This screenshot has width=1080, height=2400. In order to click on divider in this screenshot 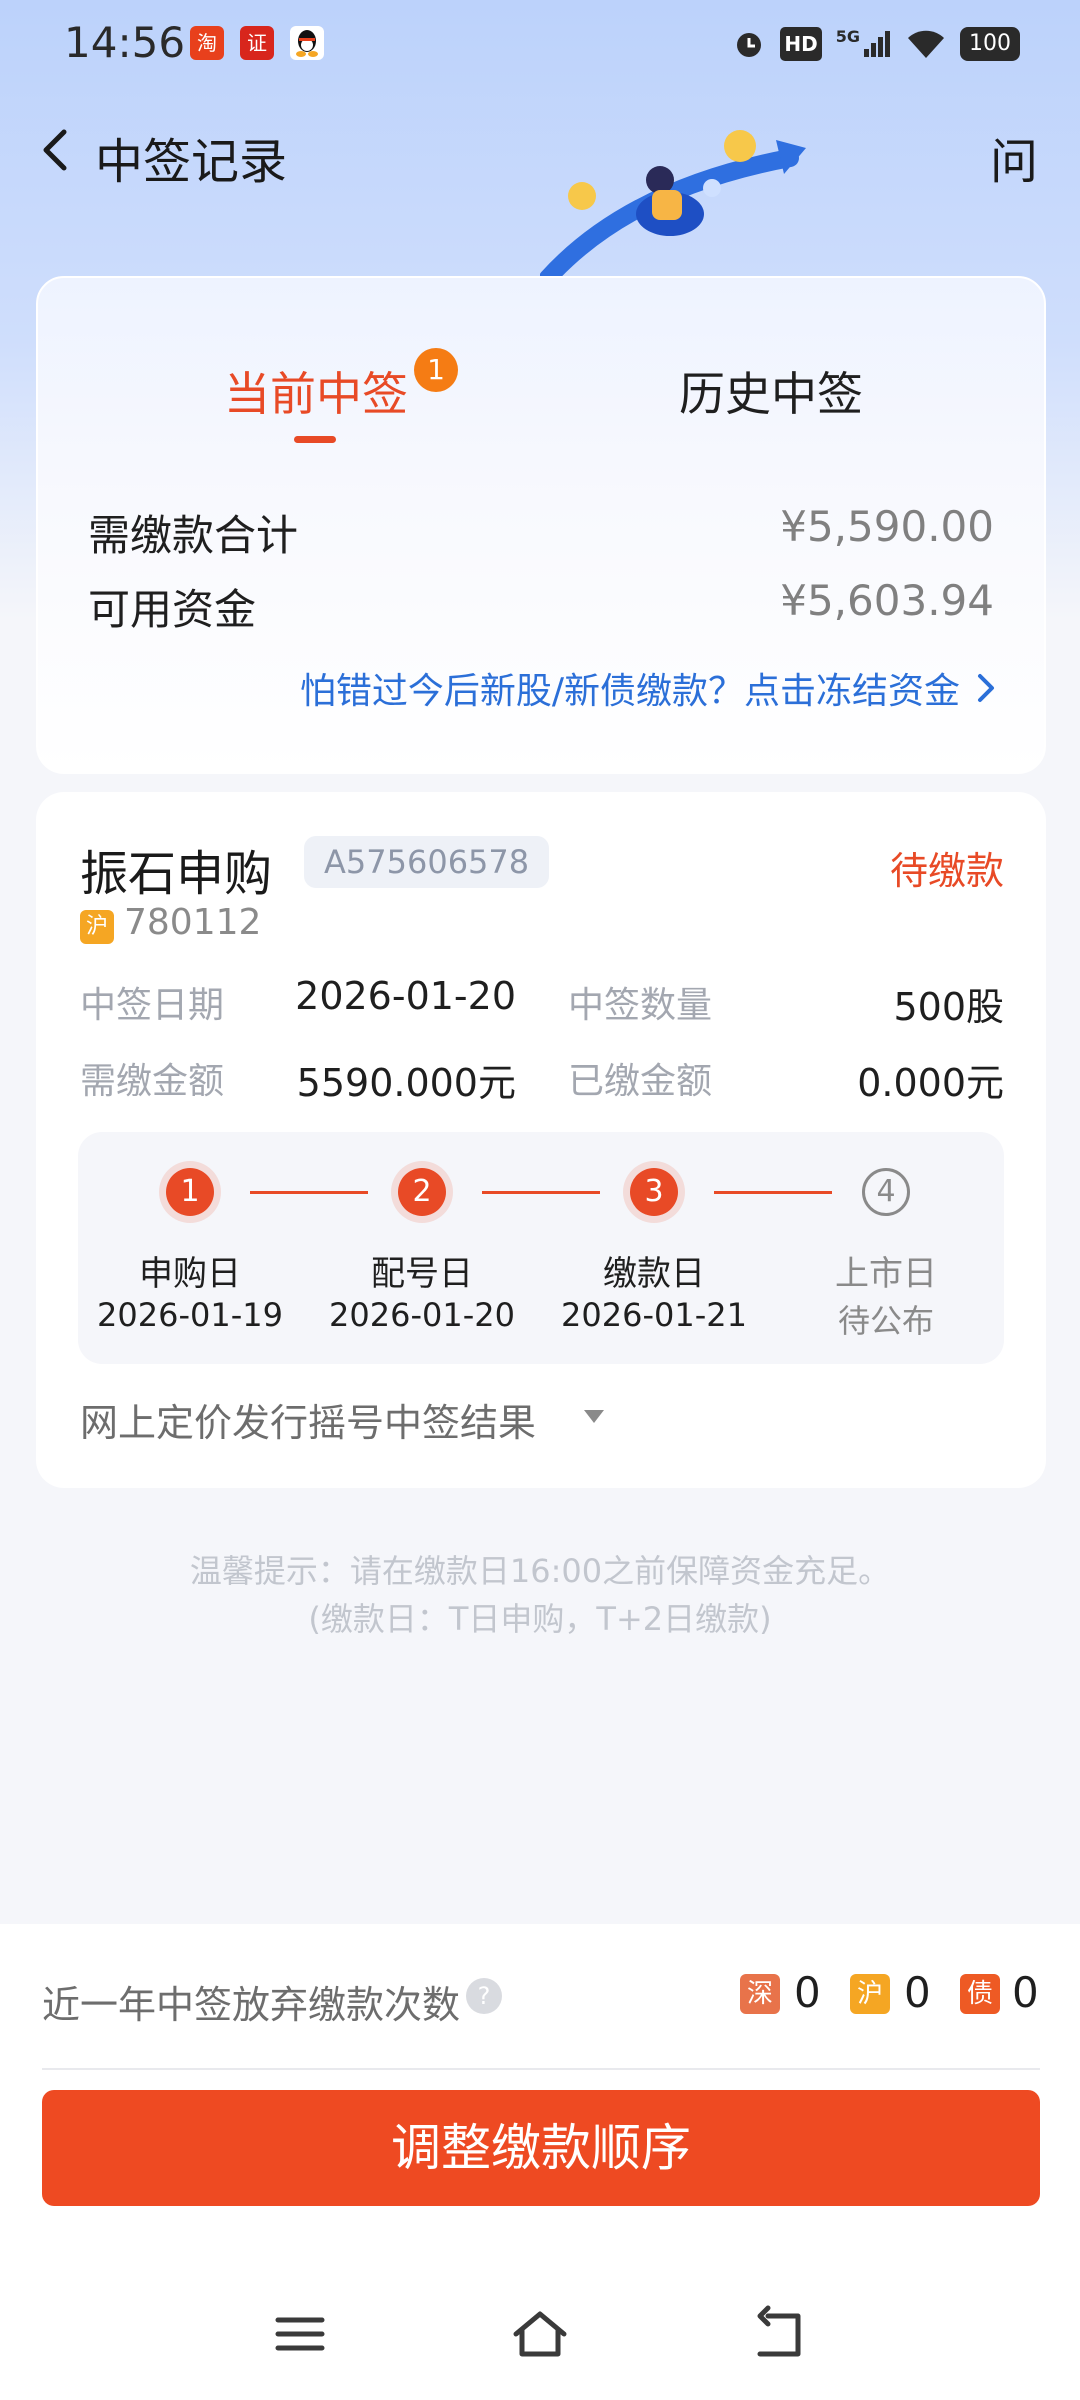, I will do `click(541, 2069)`.